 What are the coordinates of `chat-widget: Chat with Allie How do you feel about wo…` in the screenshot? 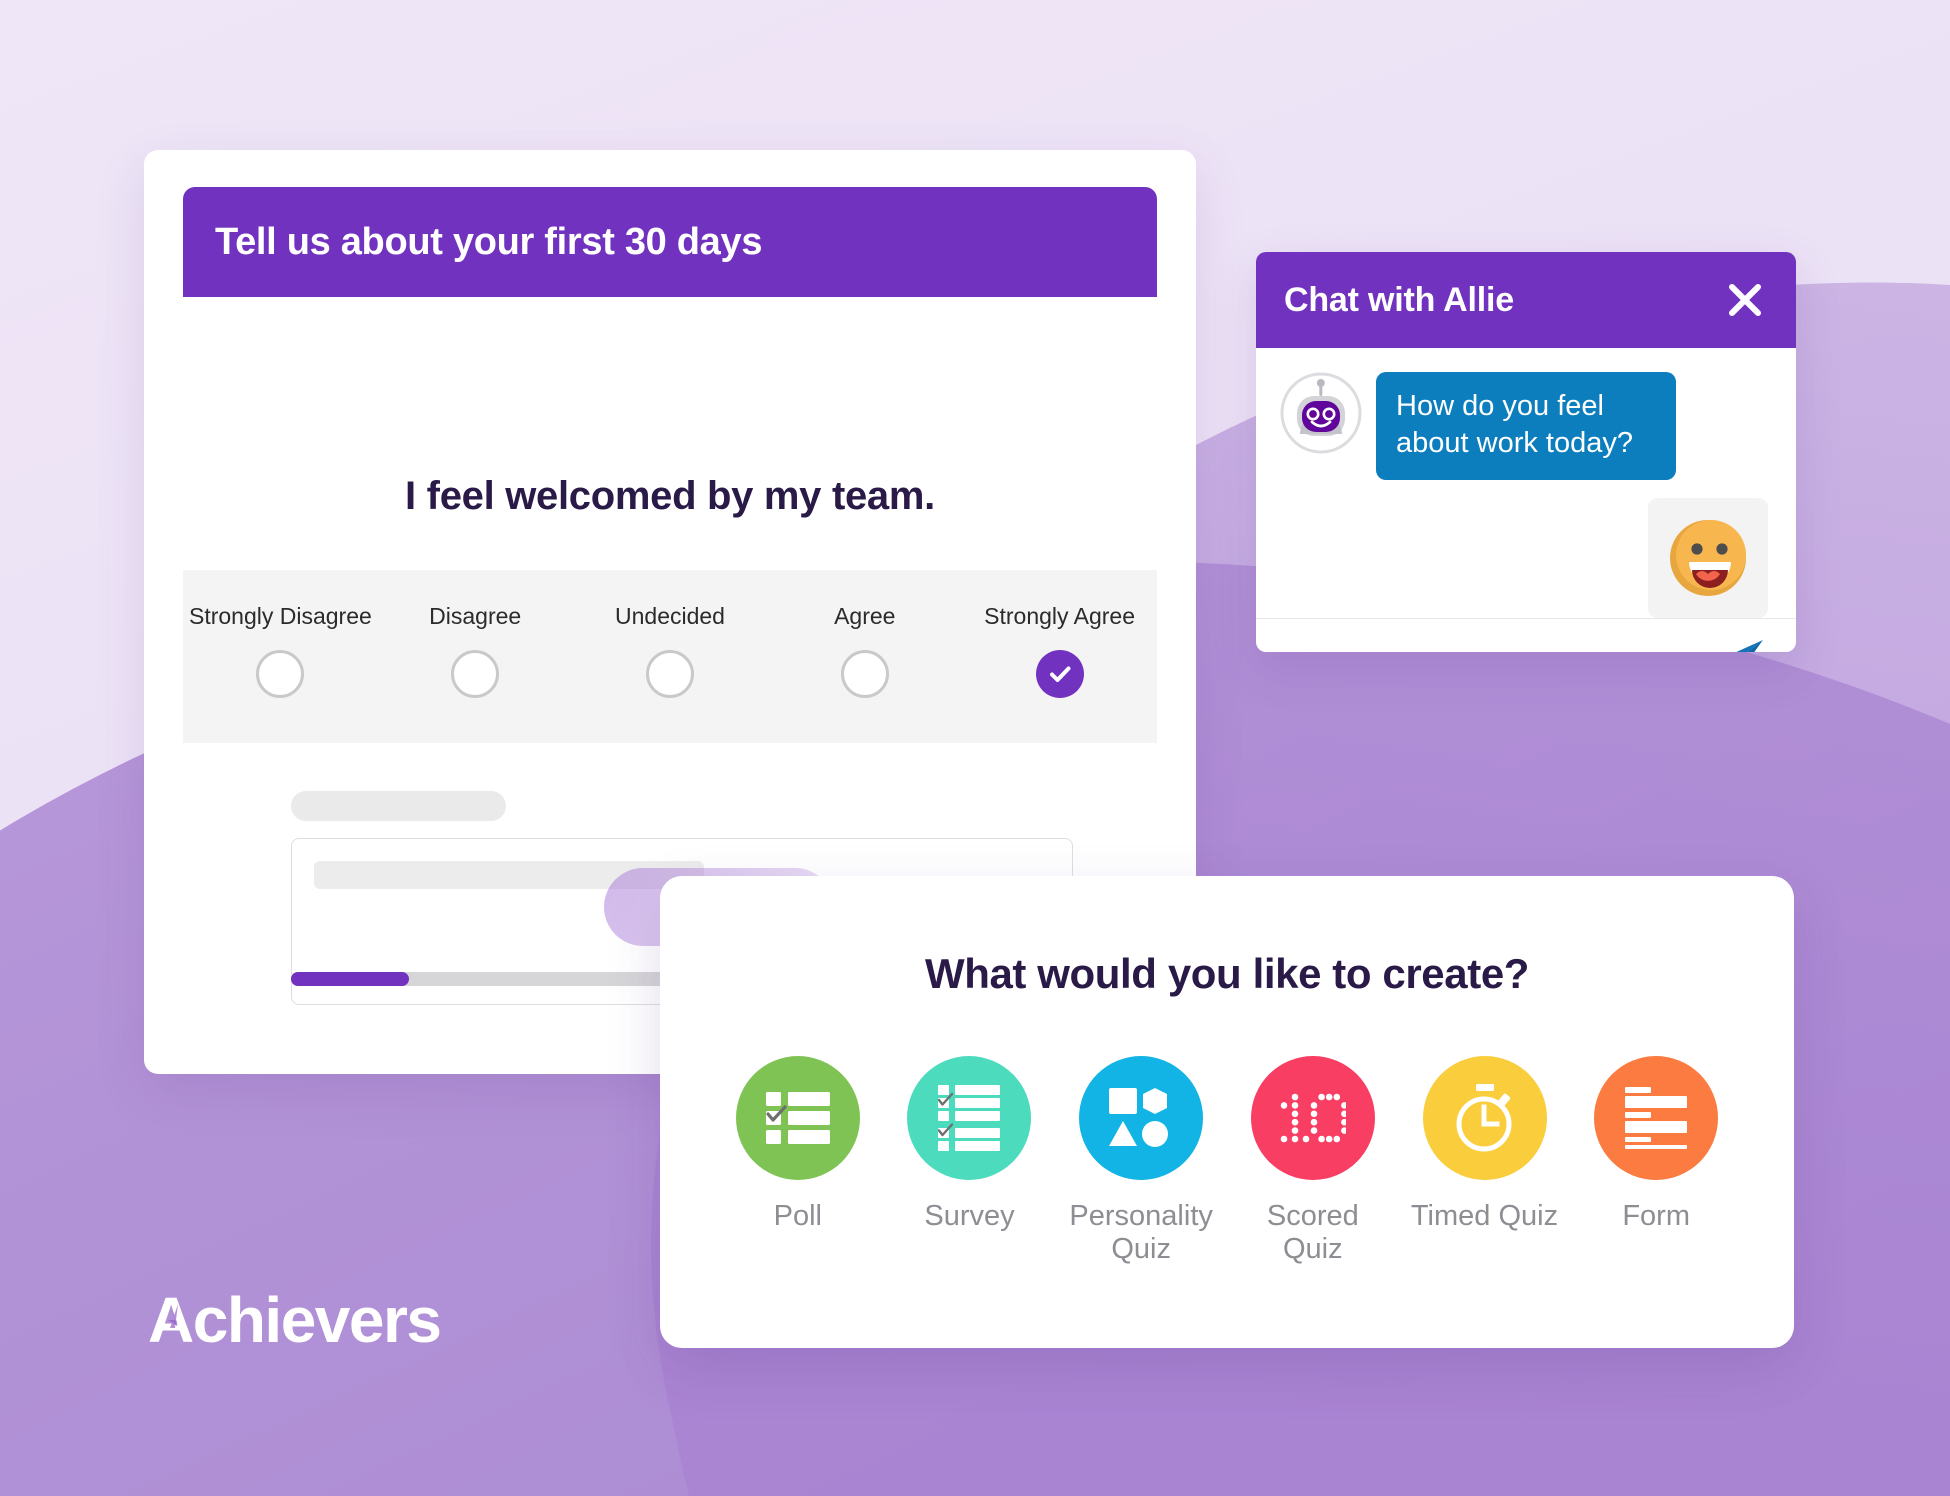 It's located at (1526, 452).